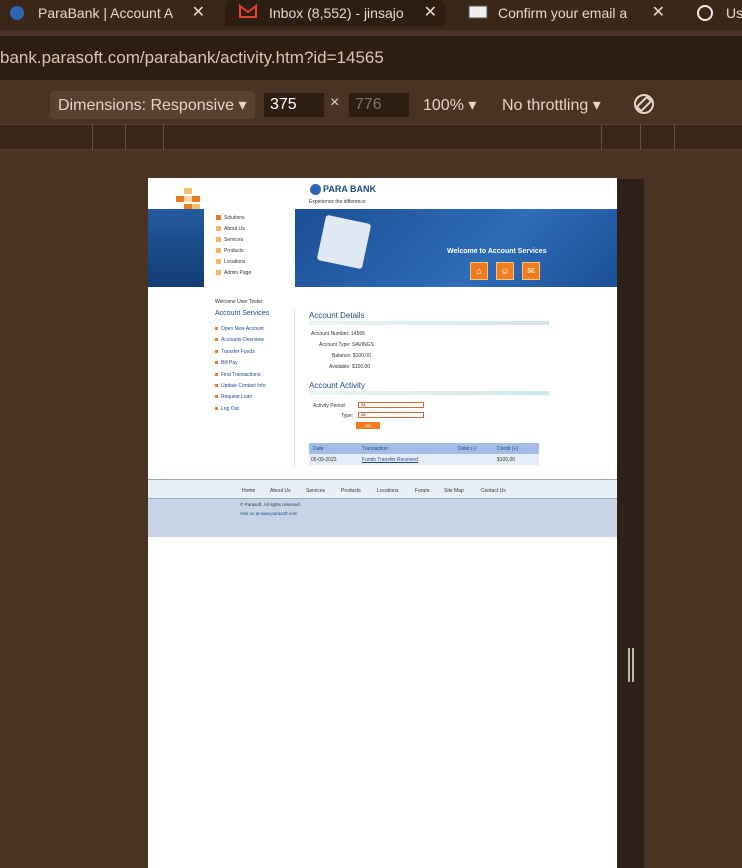 This screenshot has width=742, height=868. What do you see at coordinates (719, 13) in the screenshot?
I see `tab-openai: Us` at bounding box center [719, 13].